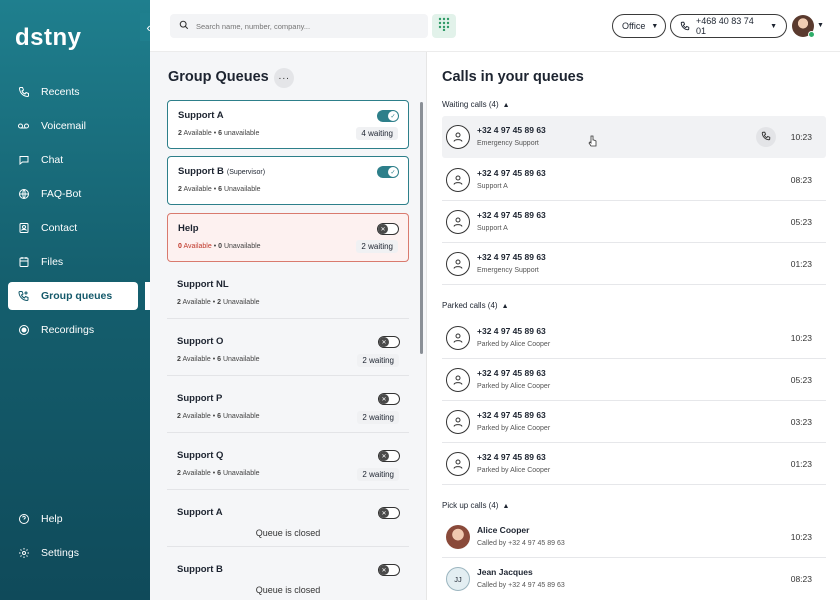 The image size is (840, 600). Describe the element at coordinates (23, 296) in the screenshot. I see `group-queue-icon` at that location.